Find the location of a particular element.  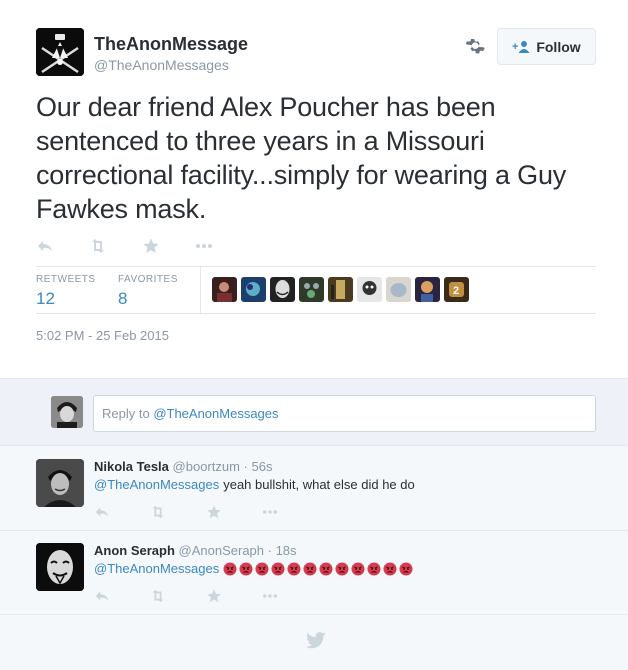

reply-author-name: Anon Seraph is located at coordinates (134, 550).